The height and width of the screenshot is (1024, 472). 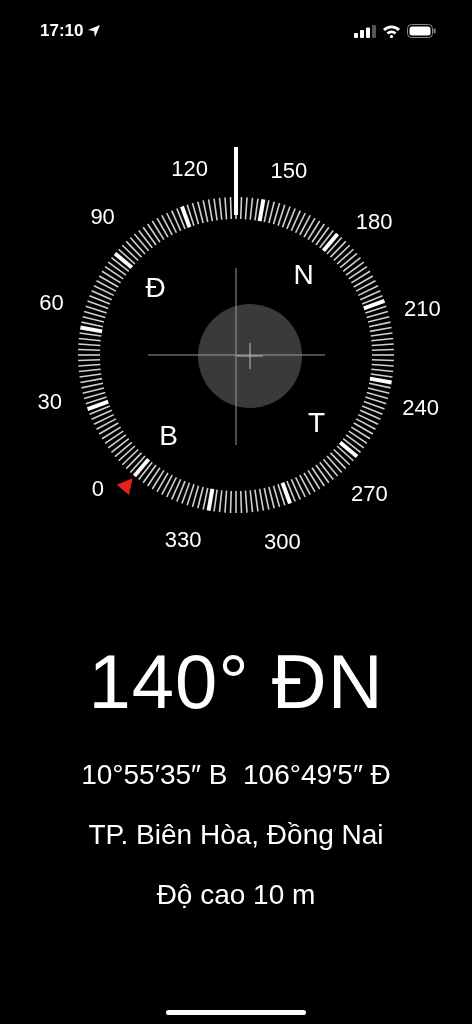 I want to click on degree-label: 0, so click(x=97, y=488).